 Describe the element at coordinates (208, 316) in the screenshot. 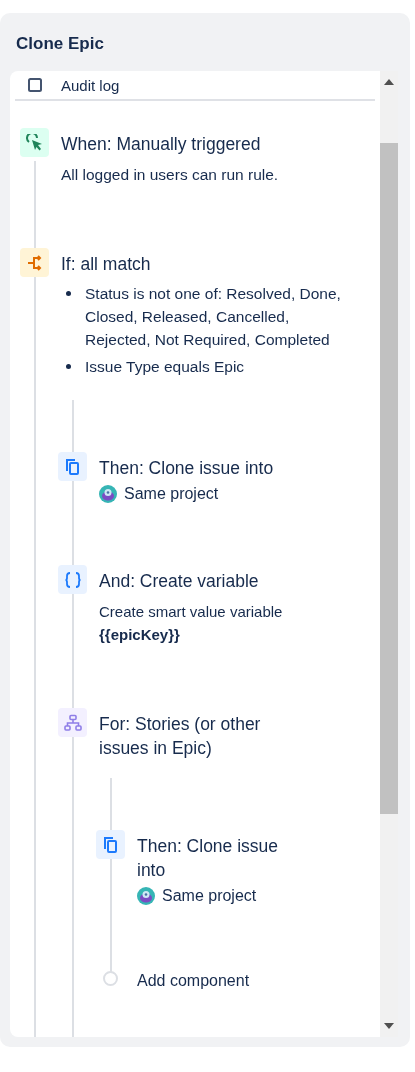

I see `condition-item: Status is not one of: Resolved, Done, Closed, Released, Cancelled, Rejected, Not Required, Completed` at that location.